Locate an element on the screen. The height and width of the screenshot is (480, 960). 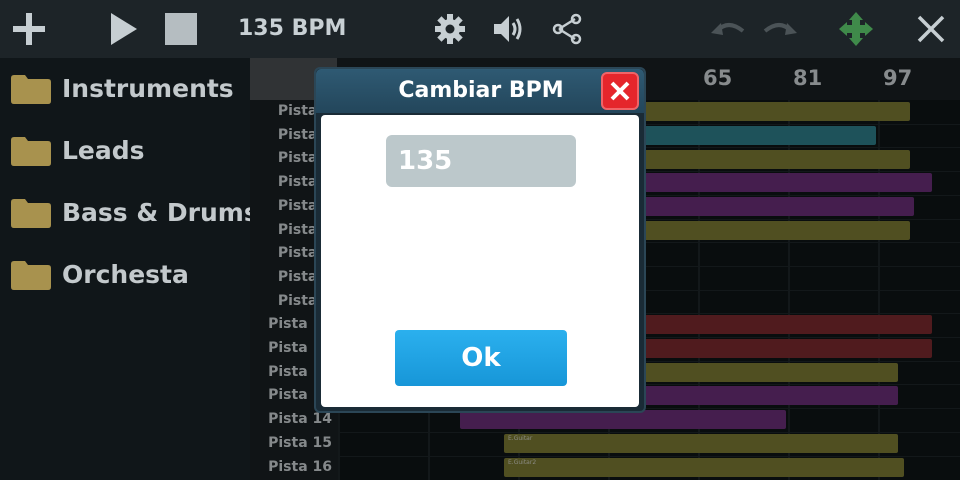
settings-button is located at coordinates (450, 29).